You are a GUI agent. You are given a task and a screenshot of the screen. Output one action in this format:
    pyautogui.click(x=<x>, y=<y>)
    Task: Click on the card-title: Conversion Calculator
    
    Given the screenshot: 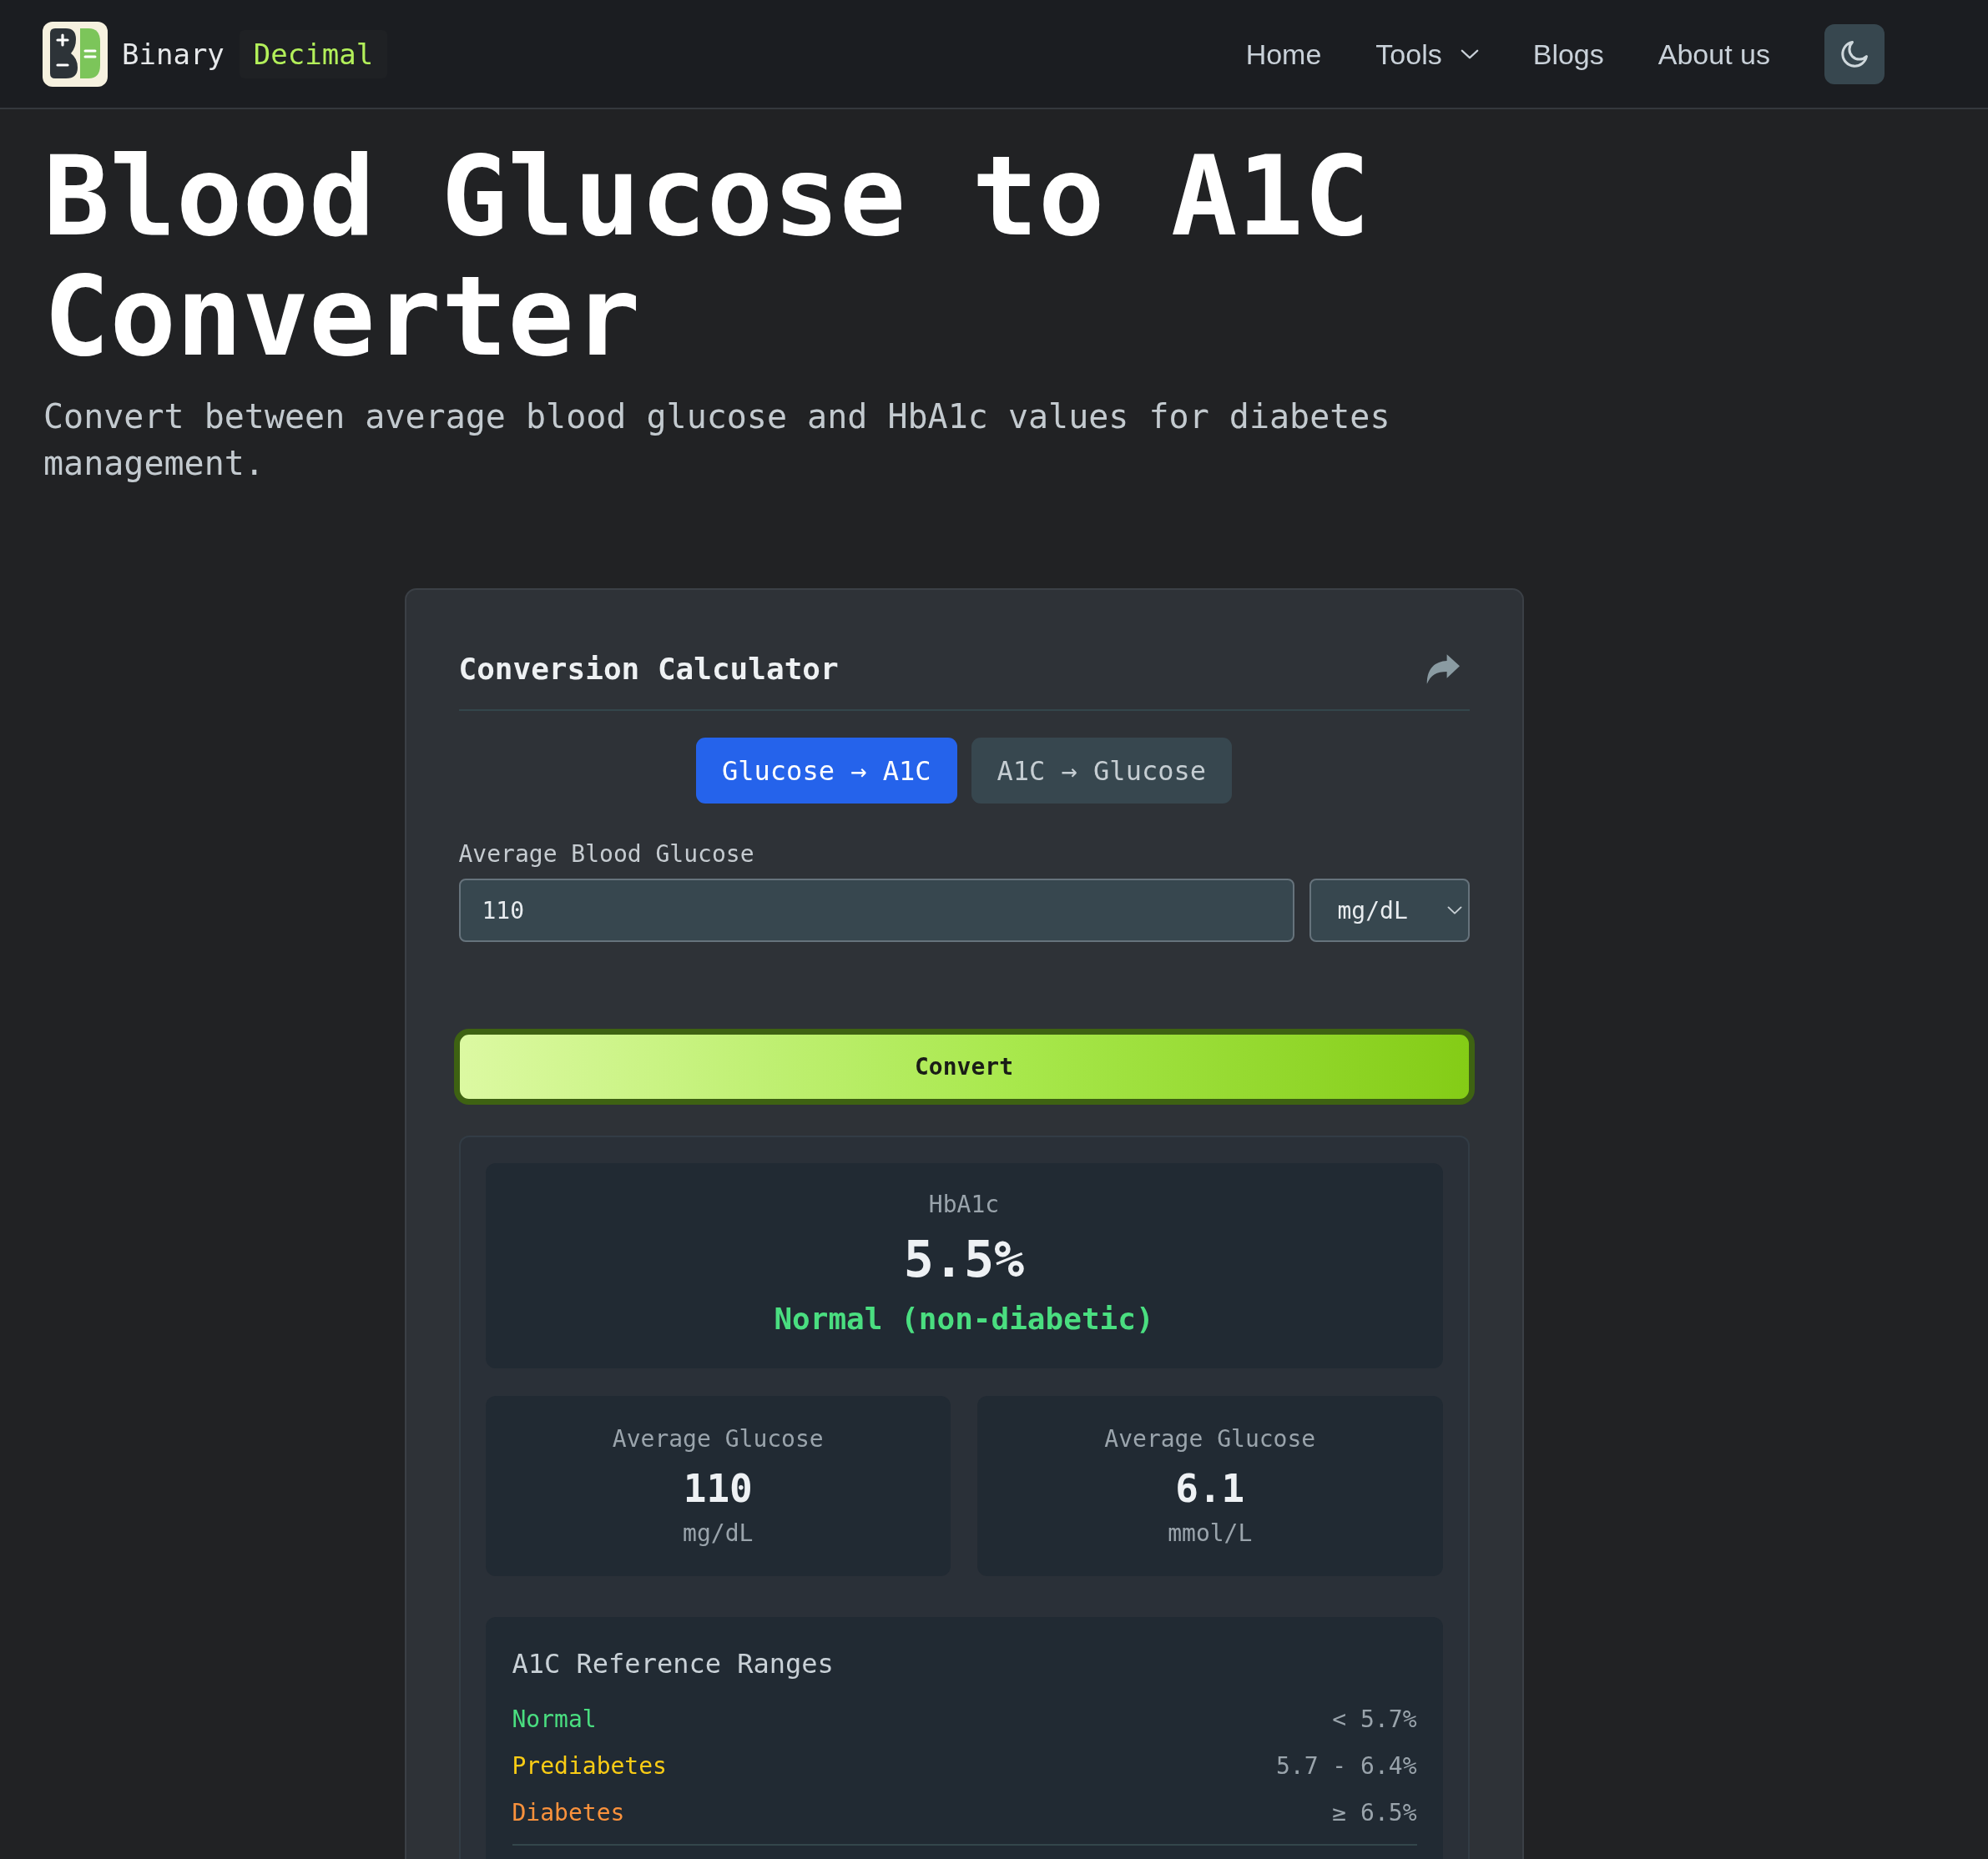 What is the action you would take?
    pyautogui.click(x=648, y=670)
    